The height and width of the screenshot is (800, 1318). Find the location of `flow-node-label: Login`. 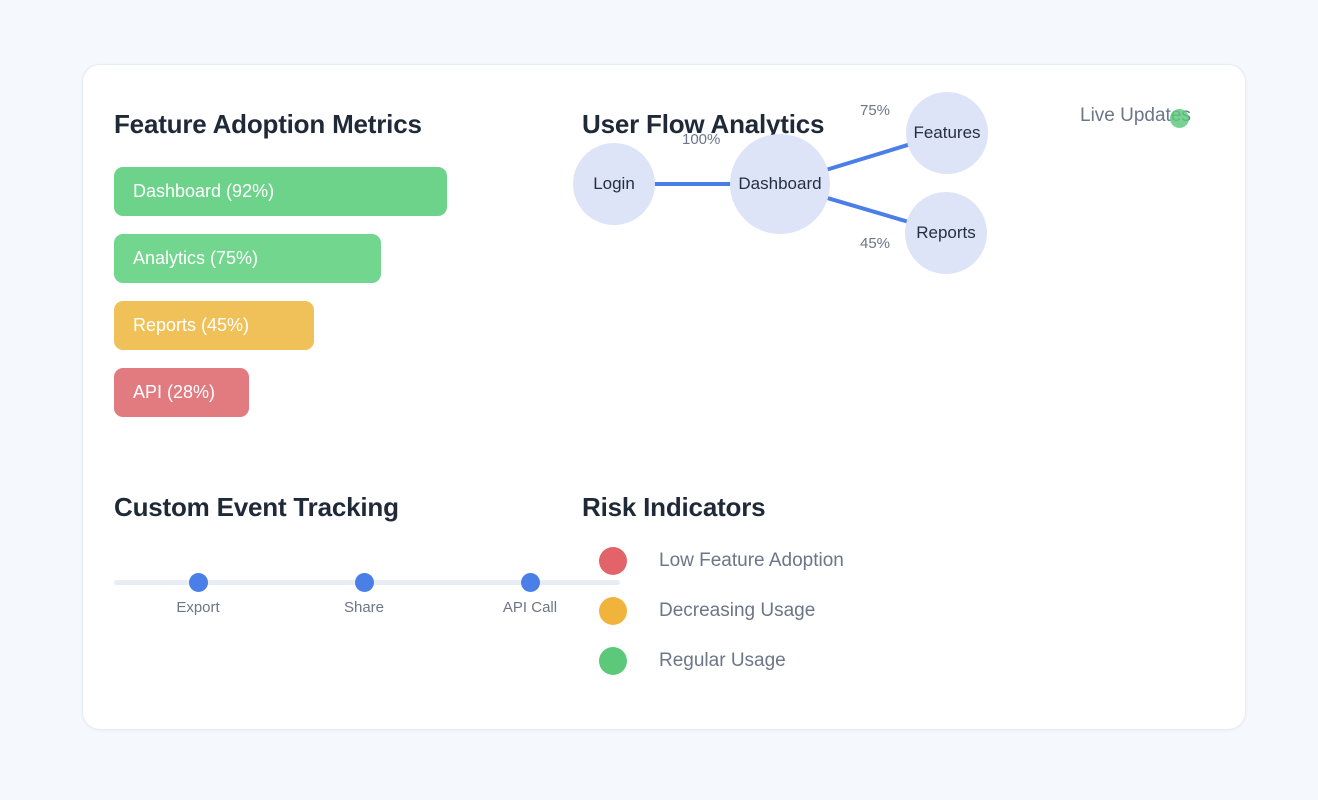

flow-node-label: Login is located at coordinates (614, 183).